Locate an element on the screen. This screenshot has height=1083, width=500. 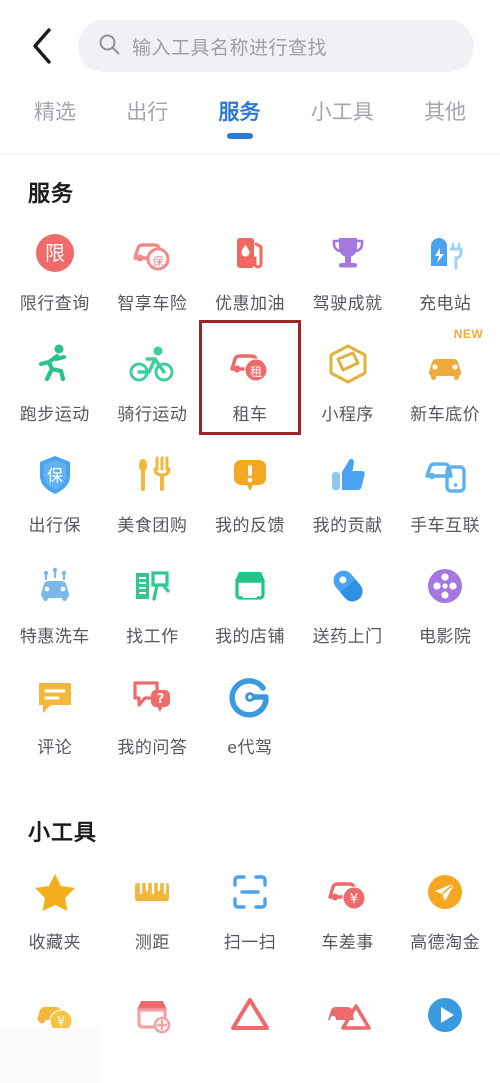
tool-item-label: 电影院 is located at coordinates (445, 636).